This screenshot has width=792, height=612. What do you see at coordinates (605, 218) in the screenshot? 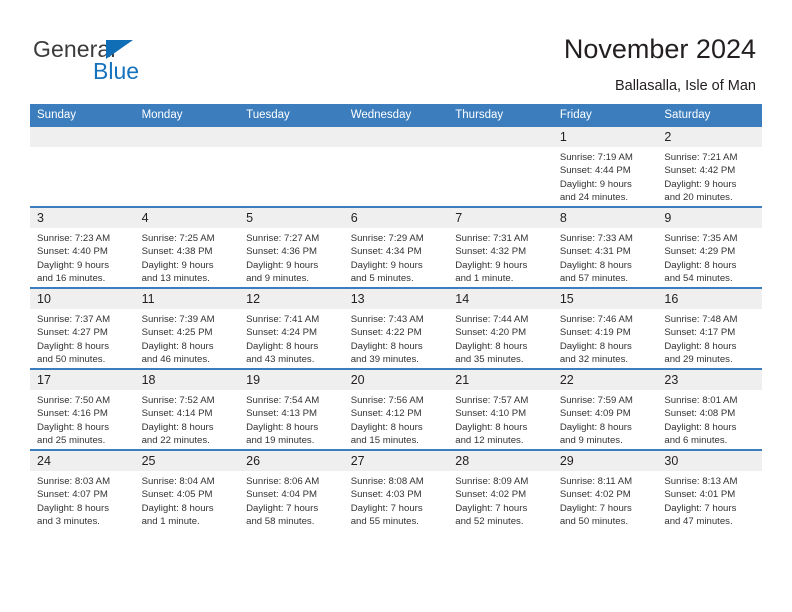
I see `day-number: 8` at bounding box center [605, 218].